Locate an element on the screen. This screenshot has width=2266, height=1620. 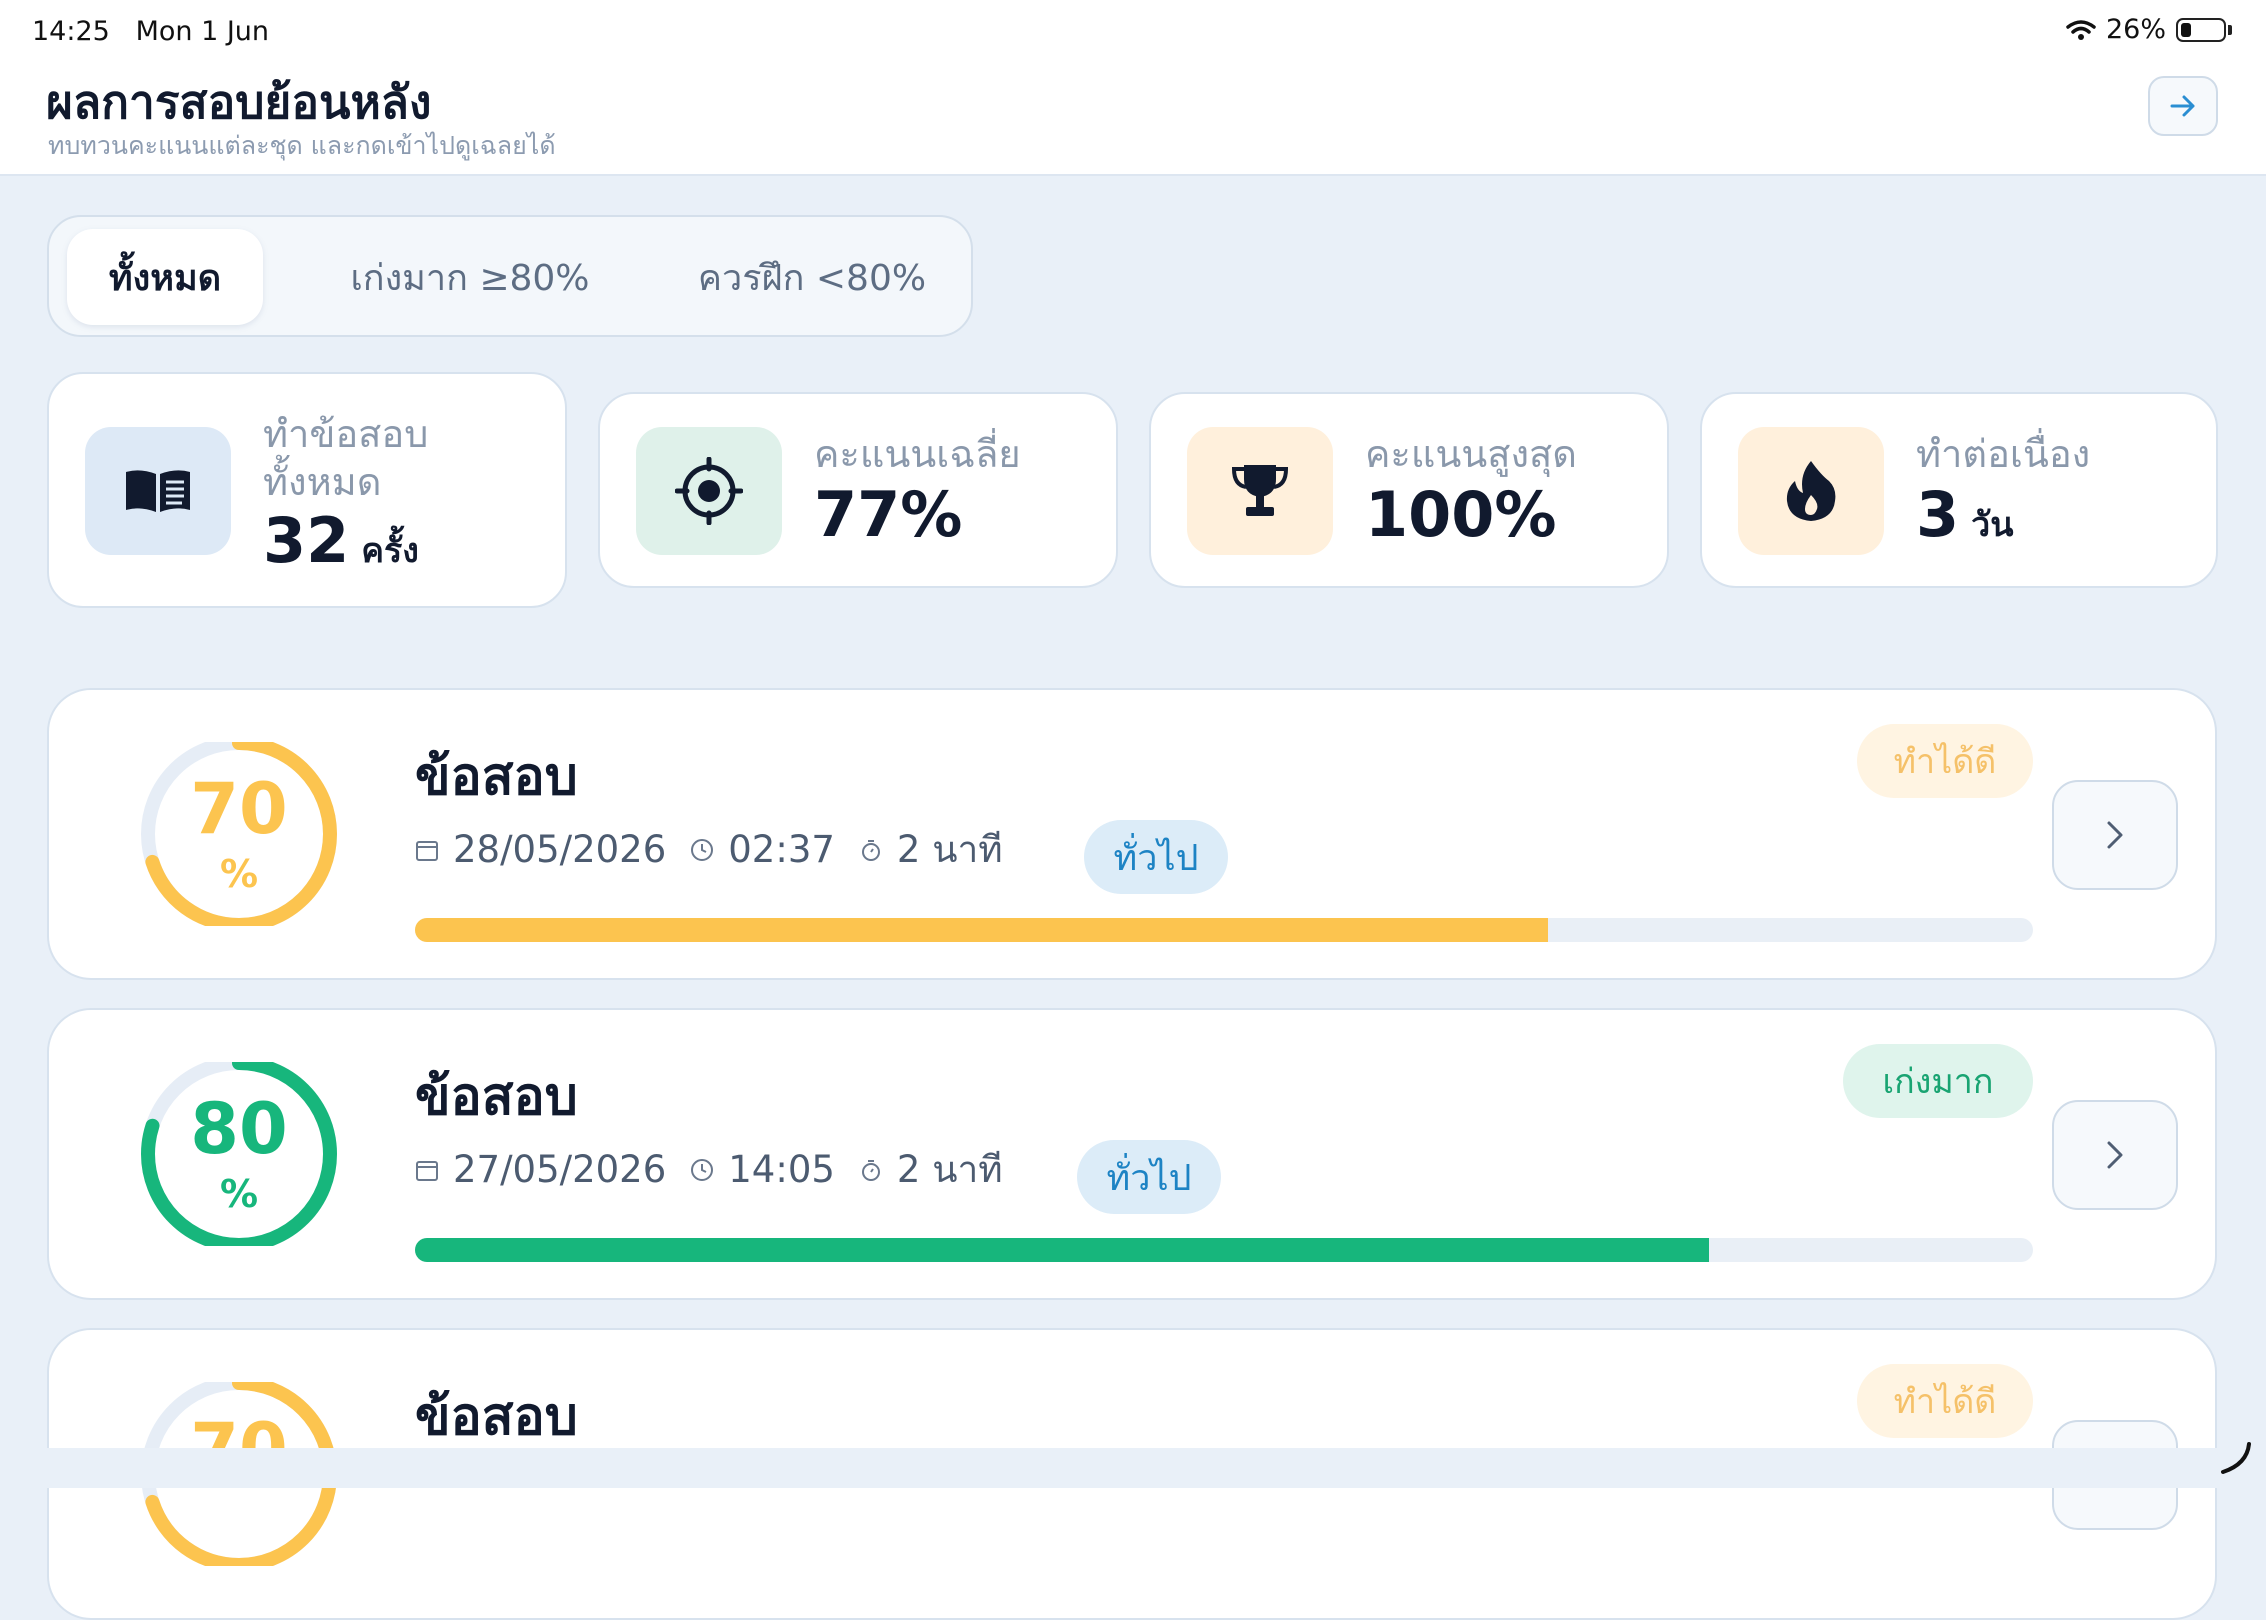
stat-icon-average is located at coordinates (709, 491).